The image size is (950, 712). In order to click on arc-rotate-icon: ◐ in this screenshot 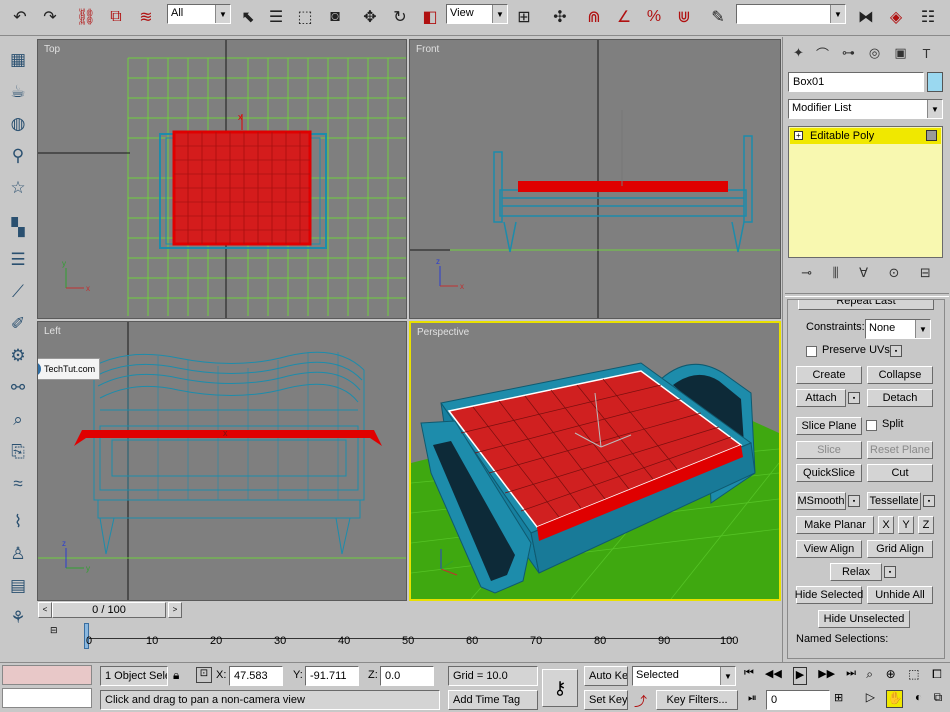, I will do `click(918, 699)`.